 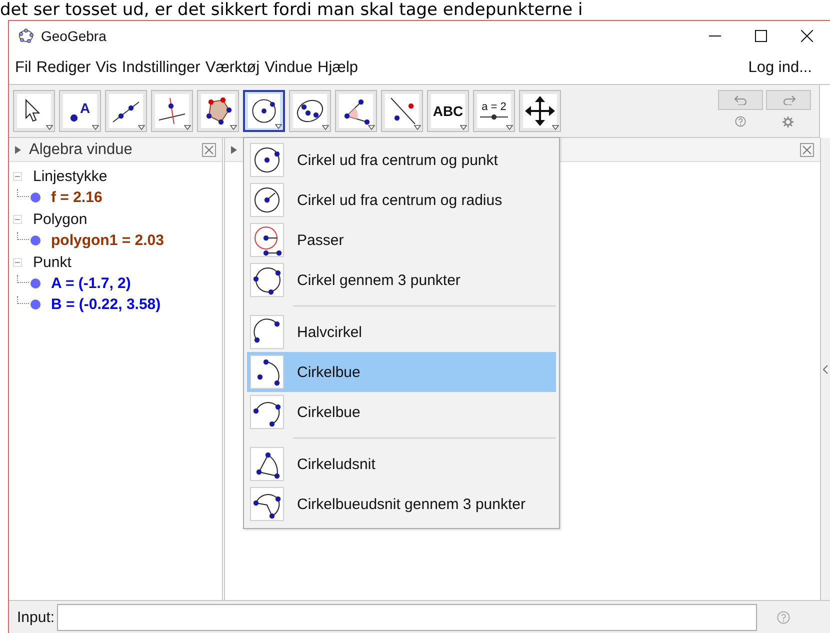 What do you see at coordinates (106, 67) in the screenshot?
I see `menu-item: Vis` at bounding box center [106, 67].